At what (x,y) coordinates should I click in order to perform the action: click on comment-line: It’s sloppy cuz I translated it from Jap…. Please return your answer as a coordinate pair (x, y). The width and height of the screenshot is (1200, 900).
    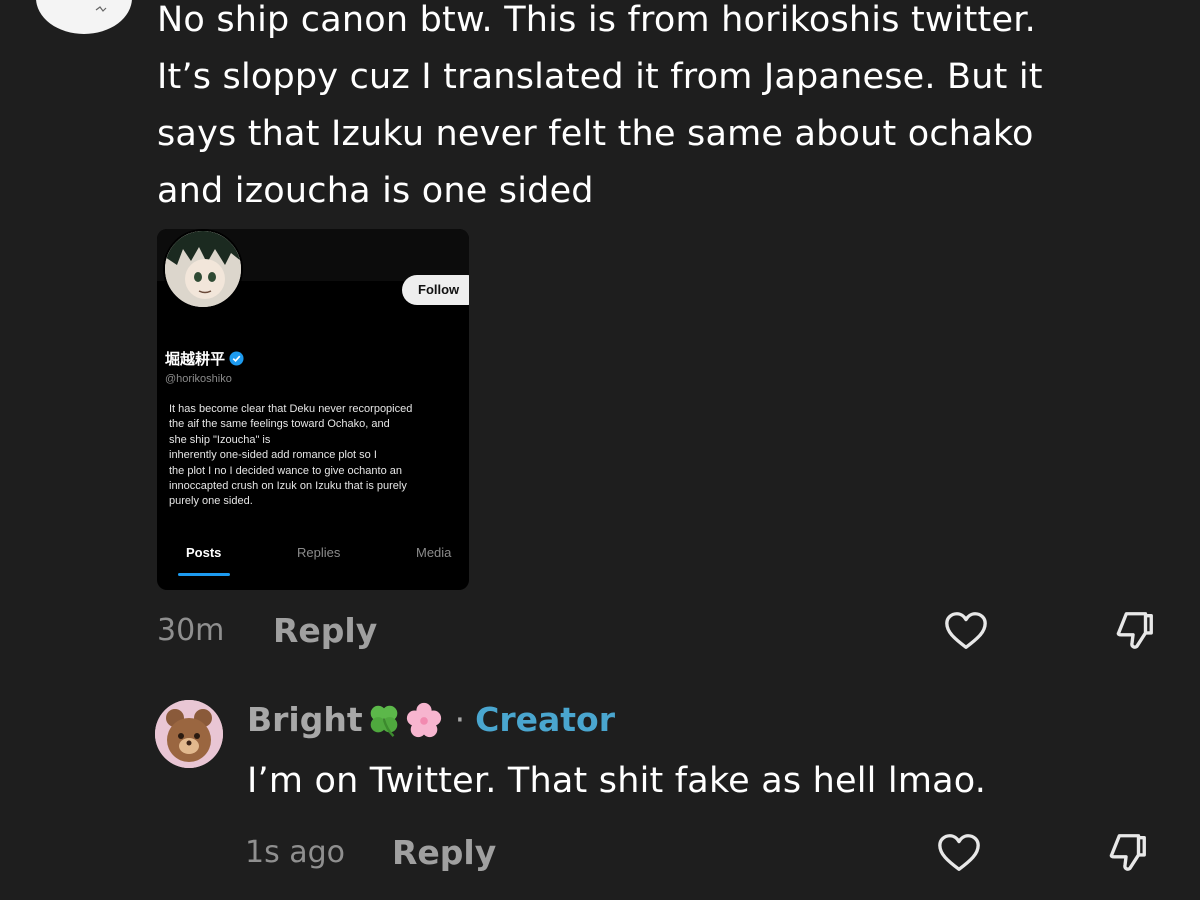
    Looking at the image, I should click on (600, 77).